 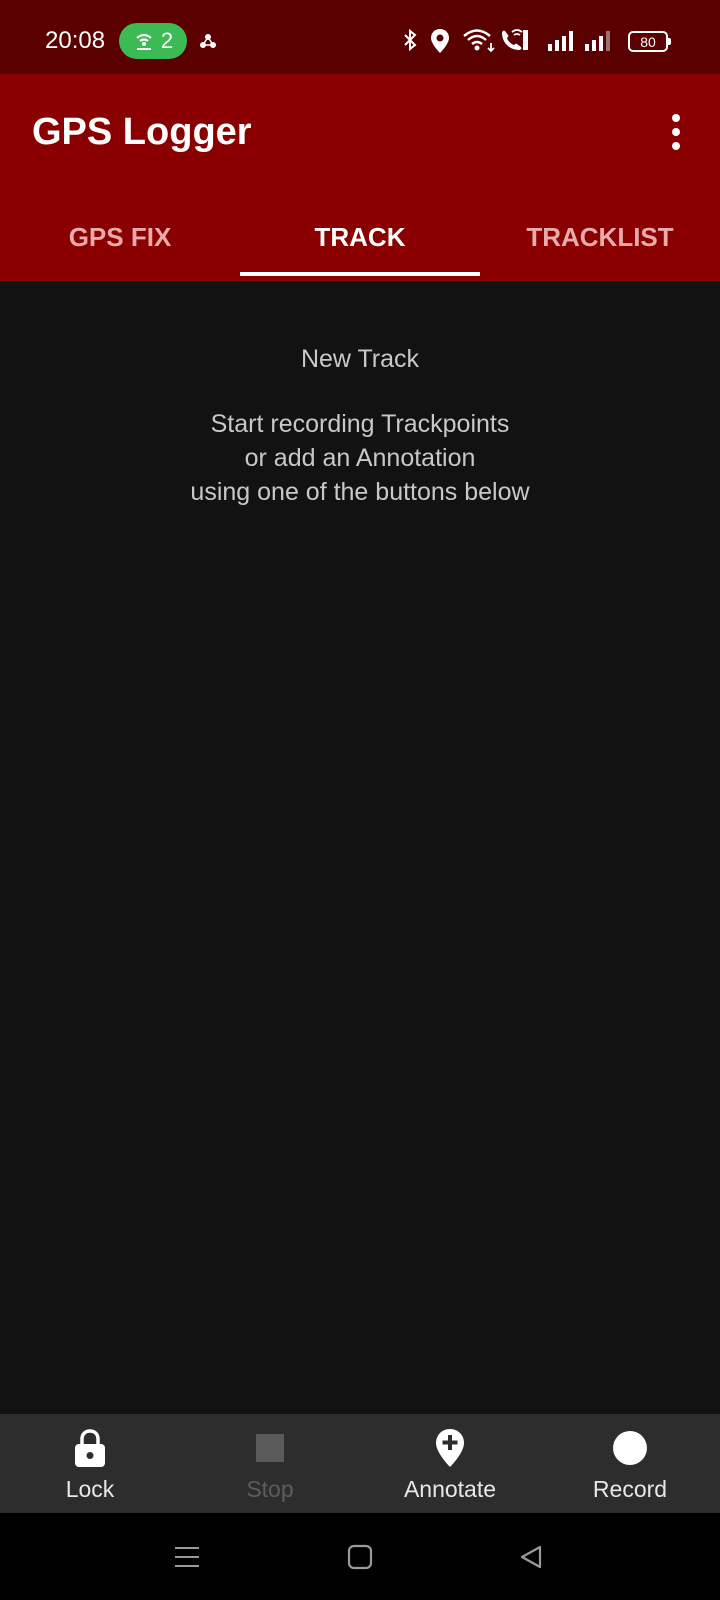 I want to click on tab-track: TRACK, so click(x=360, y=237).